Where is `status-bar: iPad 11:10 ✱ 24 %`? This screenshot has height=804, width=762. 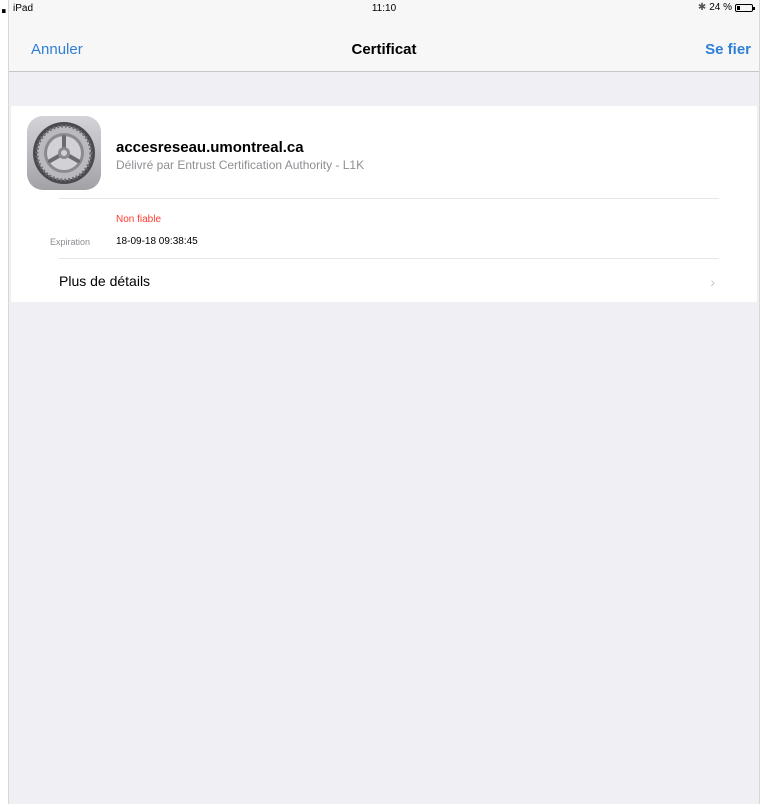
status-bar: iPad 11:10 ✱ 24 % is located at coordinates (384, 9).